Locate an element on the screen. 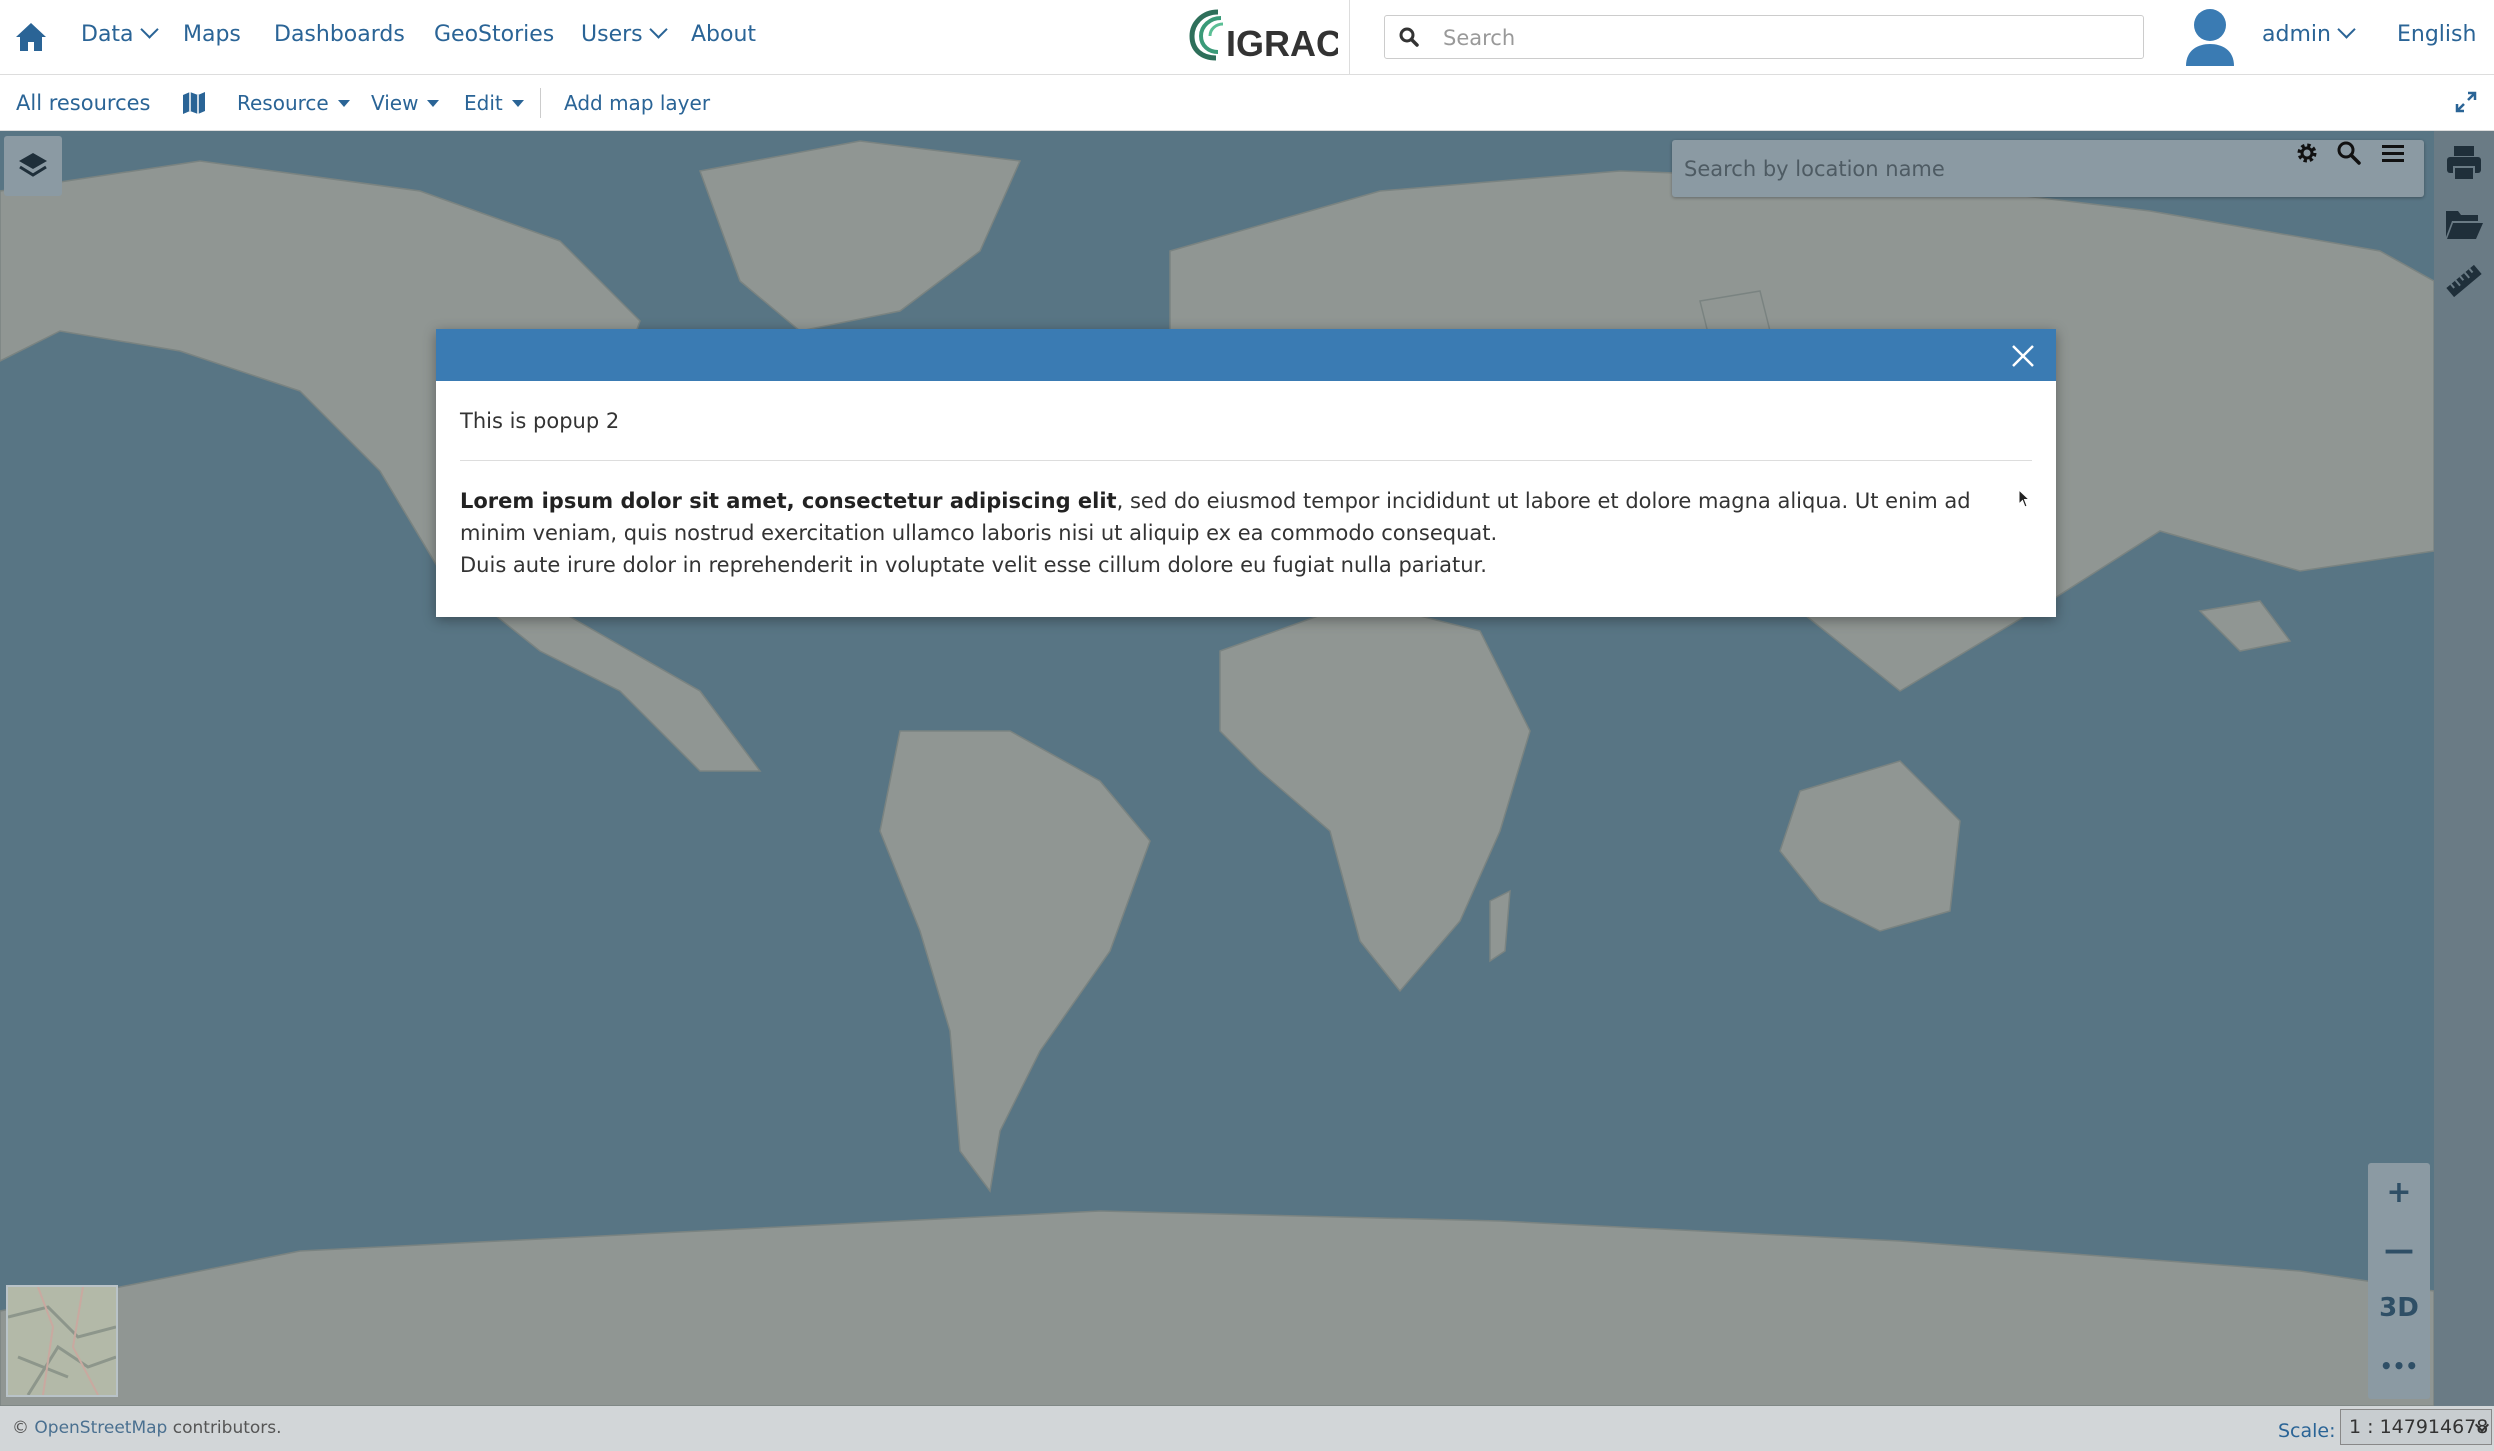 Image resolution: width=2494 pixels, height=1451 pixels. map-controls: + — 3D ••• is located at coordinates (2399, 1281).